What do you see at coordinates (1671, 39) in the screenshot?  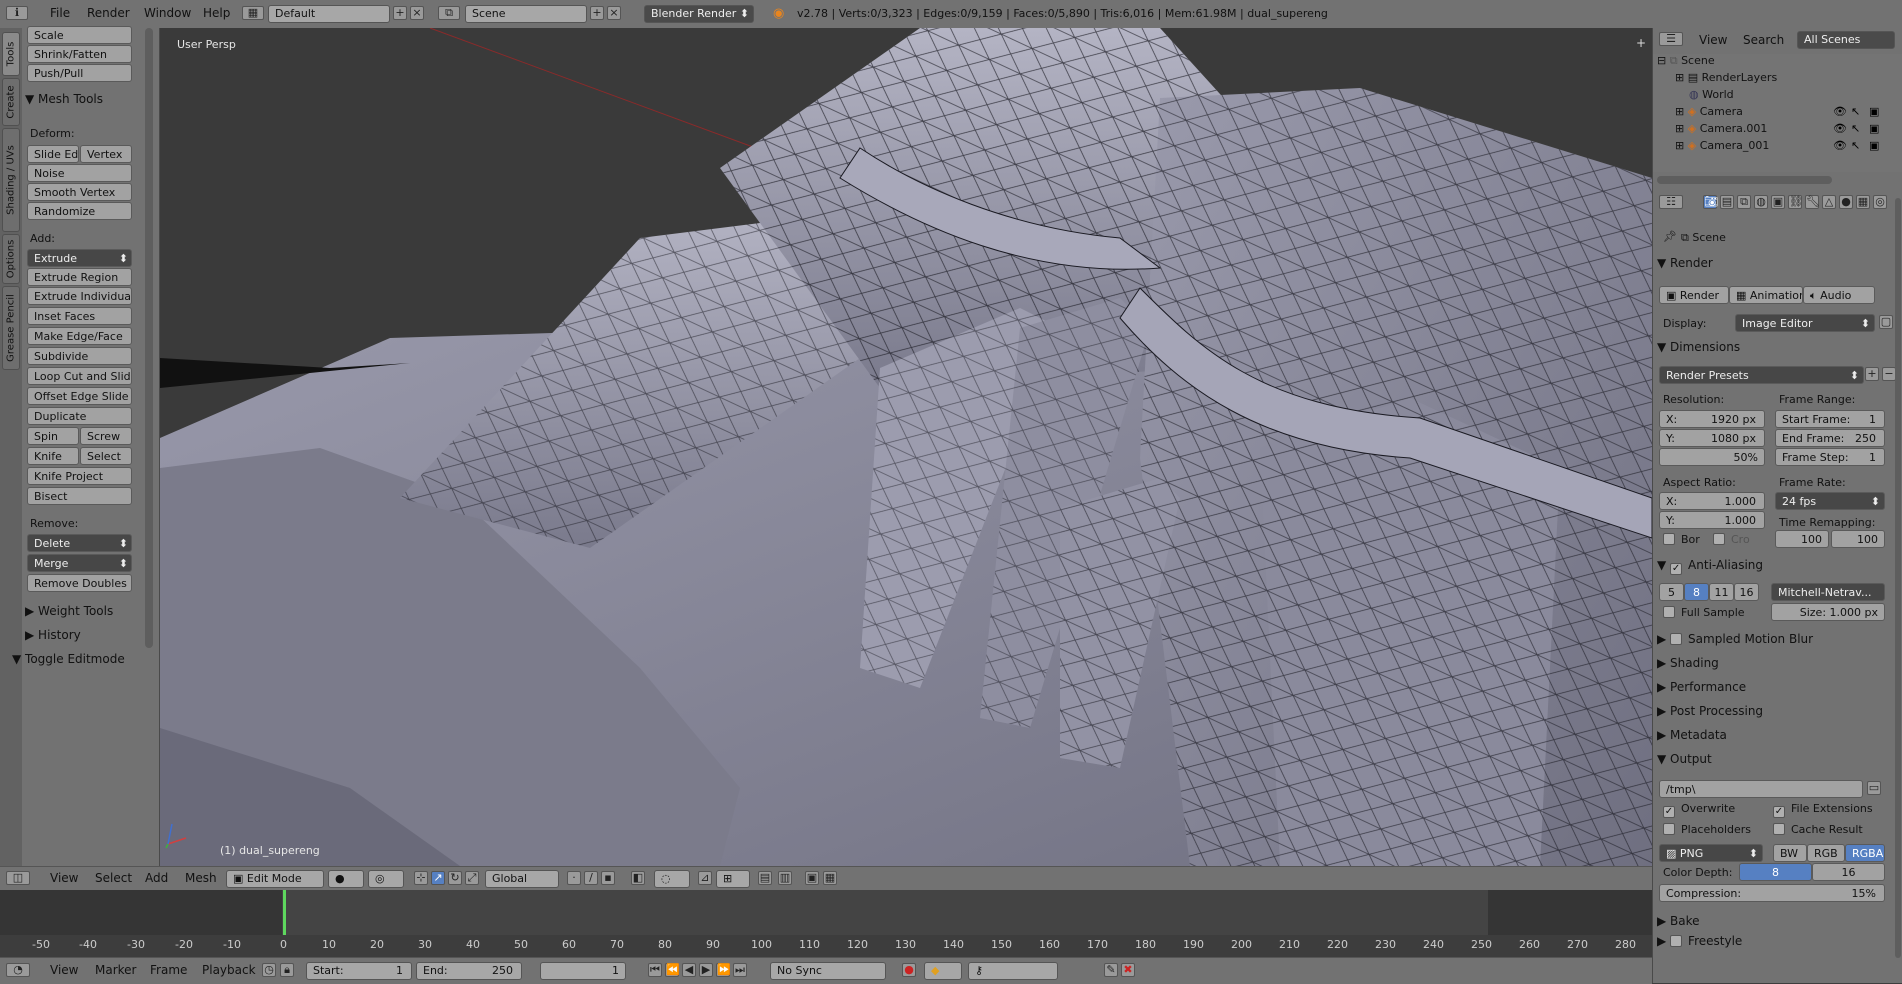 I see `outliner-editor-type-icon: ☰` at bounding box center [1671, 39].